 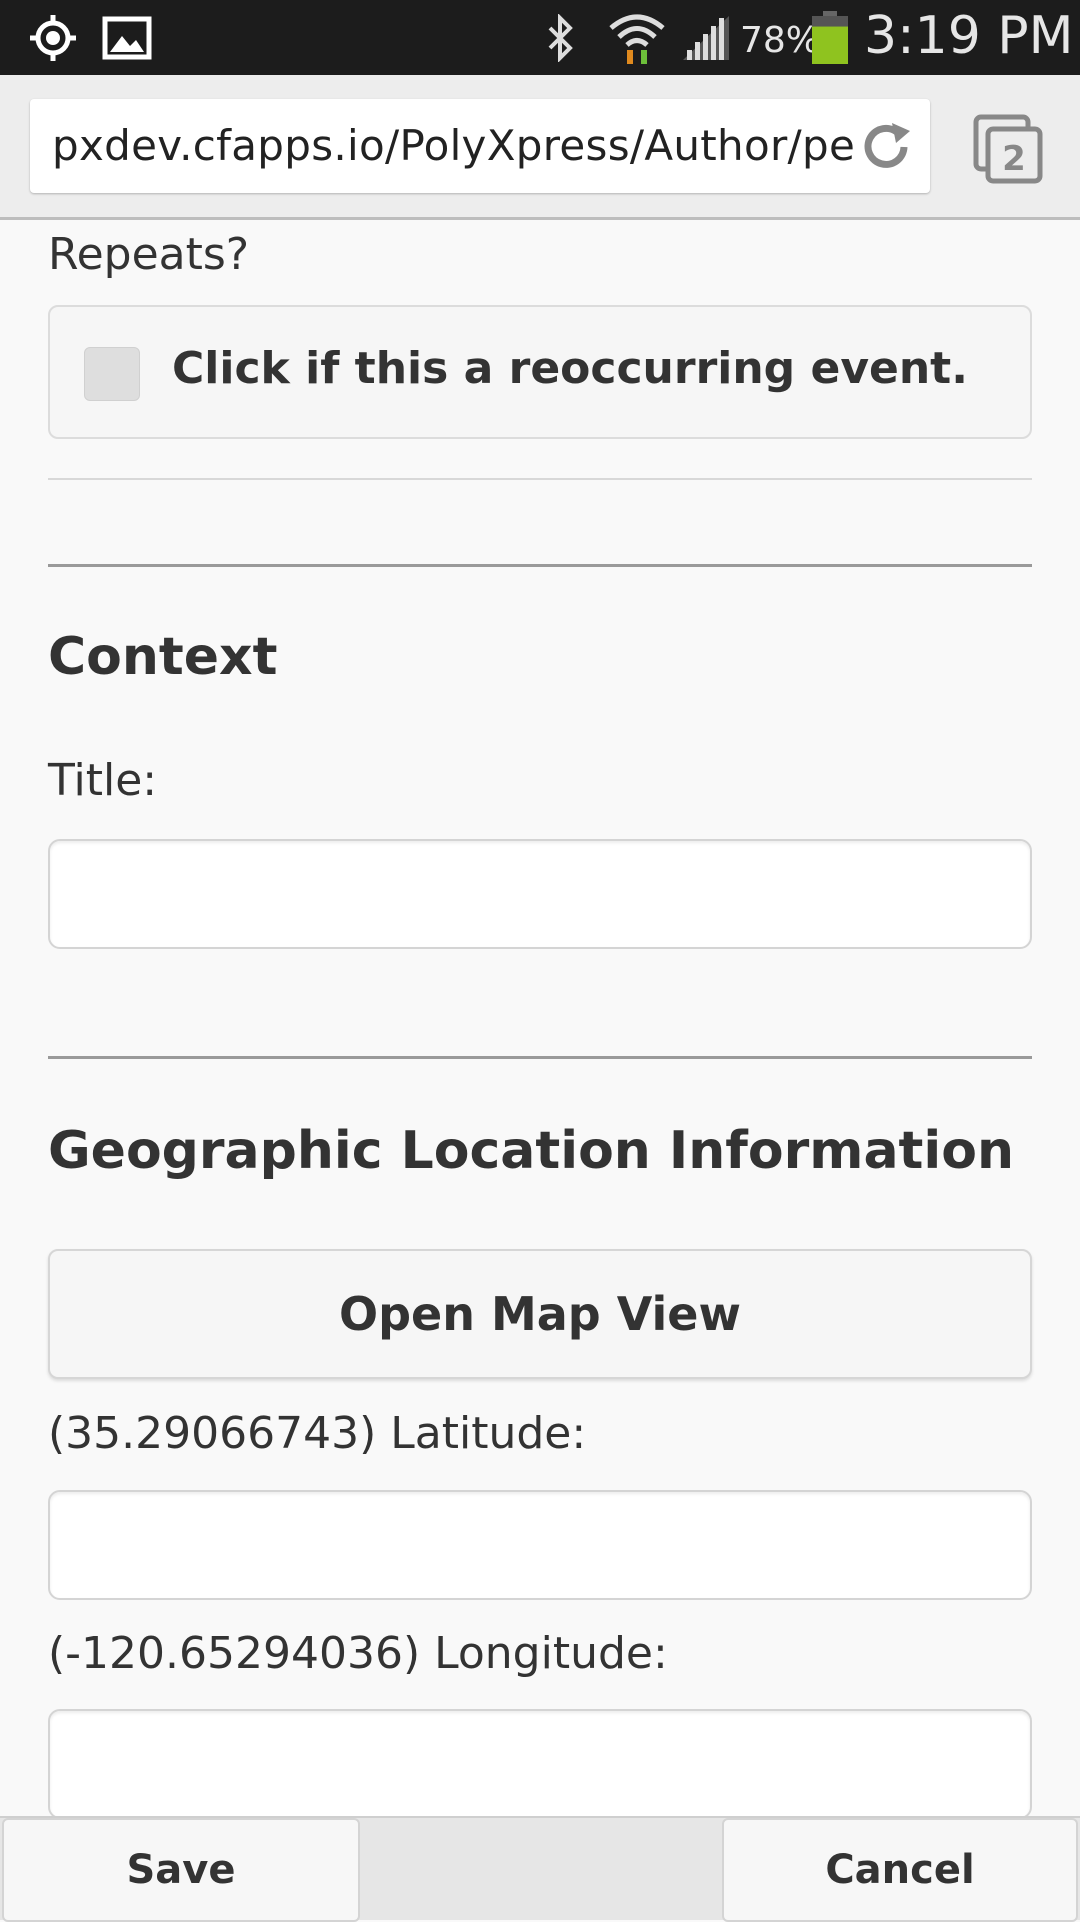 I want to click on browser-toolbar: pxdev.cfapps.io/PolyXpress/Author/pe 2, so click(x=540, y=147).